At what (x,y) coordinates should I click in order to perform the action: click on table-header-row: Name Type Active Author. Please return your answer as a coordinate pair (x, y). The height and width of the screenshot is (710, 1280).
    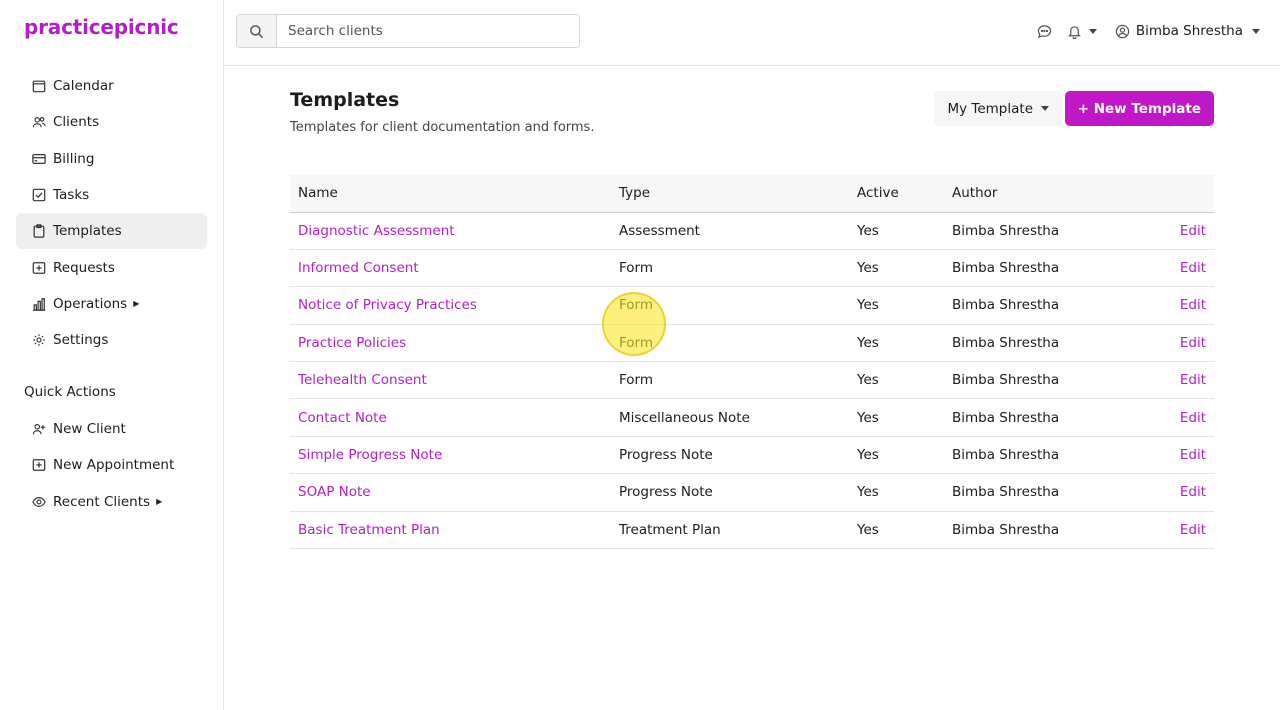
    Looking at the image, I should click on (752, 193).